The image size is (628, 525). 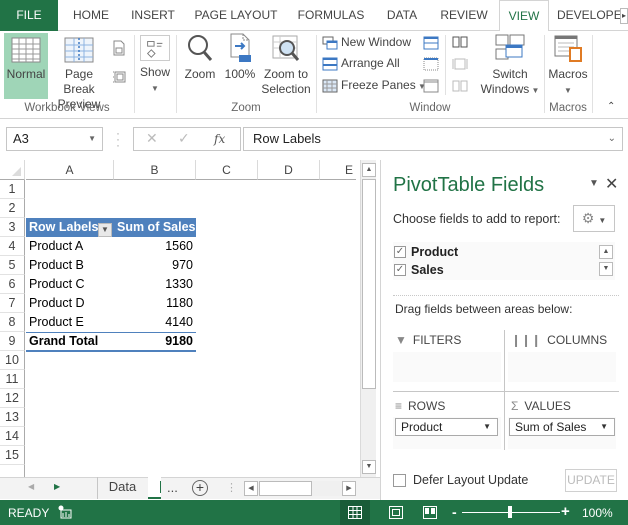 What do you see at coordinates (184, 138) in the screenshot?
I see `enter-check-icon: ✓` at bounding box center [184, 138].